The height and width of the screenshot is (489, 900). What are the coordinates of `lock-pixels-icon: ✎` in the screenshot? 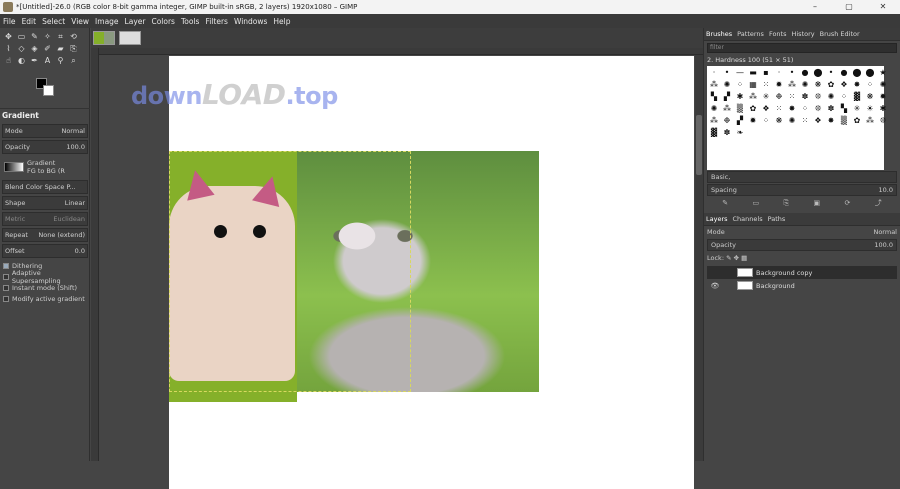 It's located at (728, 258).